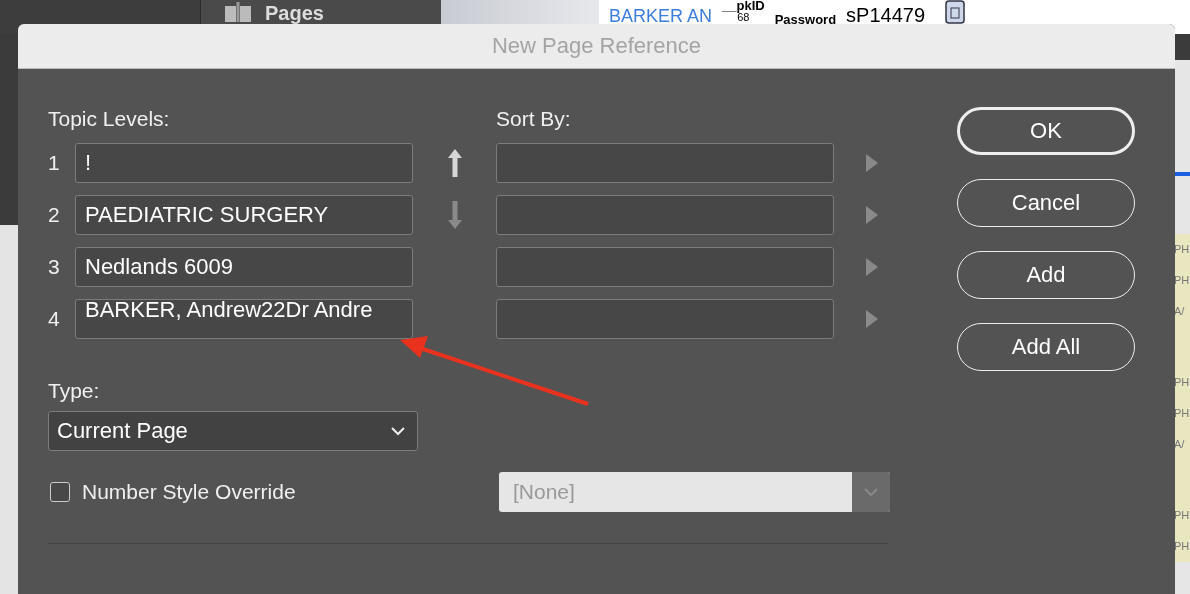 The width and height of the screenshot is (1190, 594). Describe the element at coordinates (238, 12) in the screenshot. I see `pages-icon` at that location.